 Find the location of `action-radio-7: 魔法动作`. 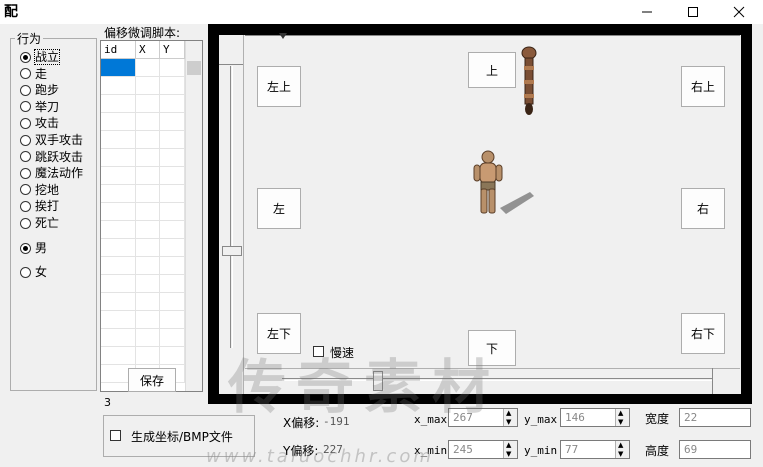

action-radio-7: 魔法动作 is located at coordinates (51, 173).